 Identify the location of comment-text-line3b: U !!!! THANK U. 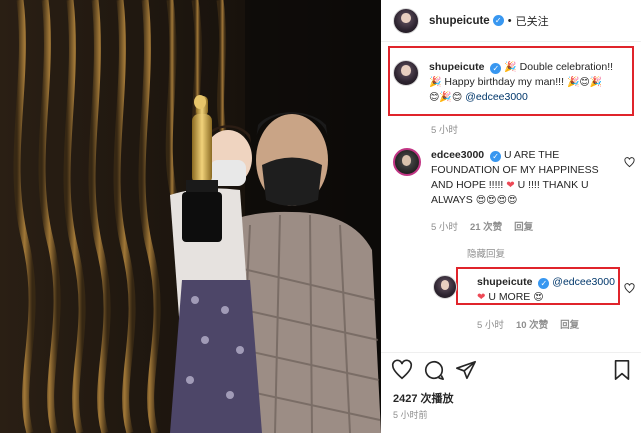
(553, 185).